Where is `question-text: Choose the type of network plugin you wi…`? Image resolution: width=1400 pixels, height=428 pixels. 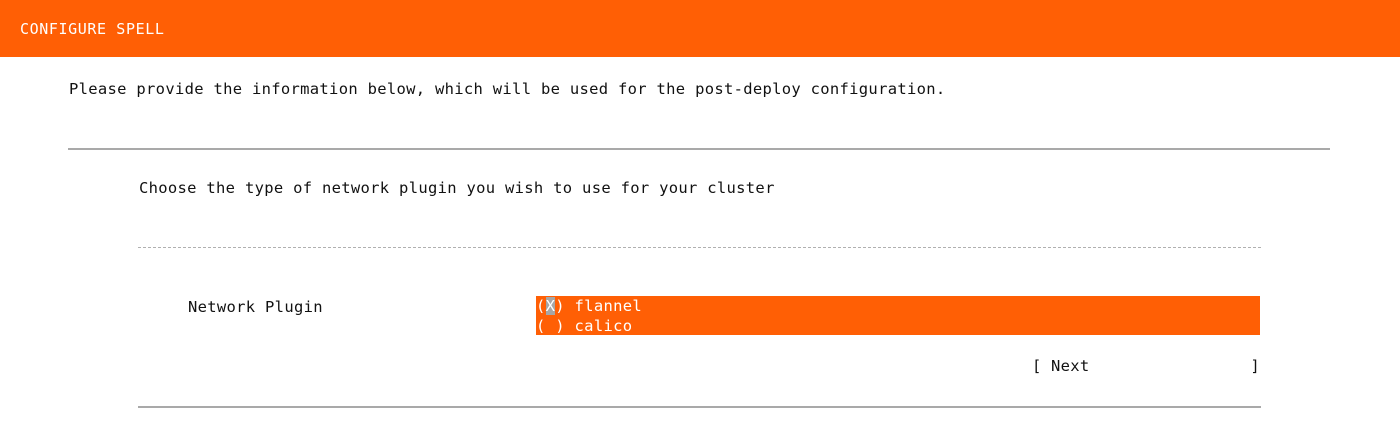 question-text: Choose the type of network plugin you wi… is located at coordinates (457, 188).